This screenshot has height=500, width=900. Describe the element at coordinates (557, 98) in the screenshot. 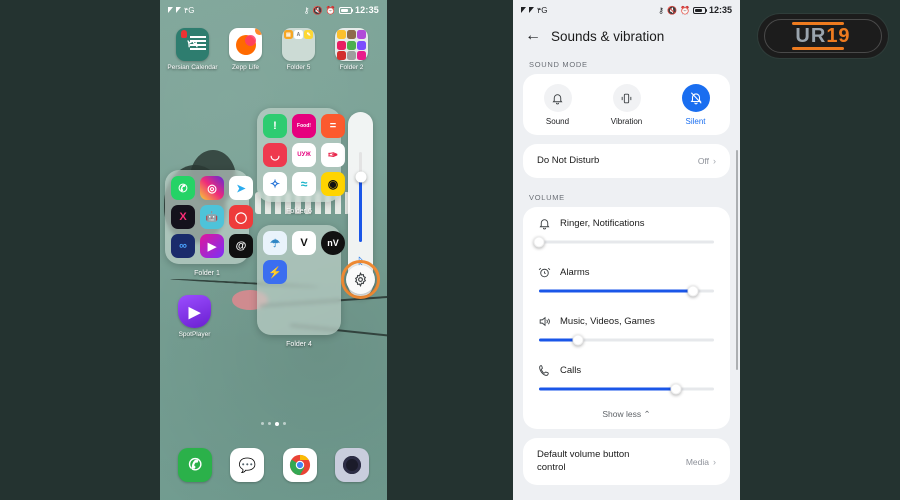

I see `bell-icon` at that location.